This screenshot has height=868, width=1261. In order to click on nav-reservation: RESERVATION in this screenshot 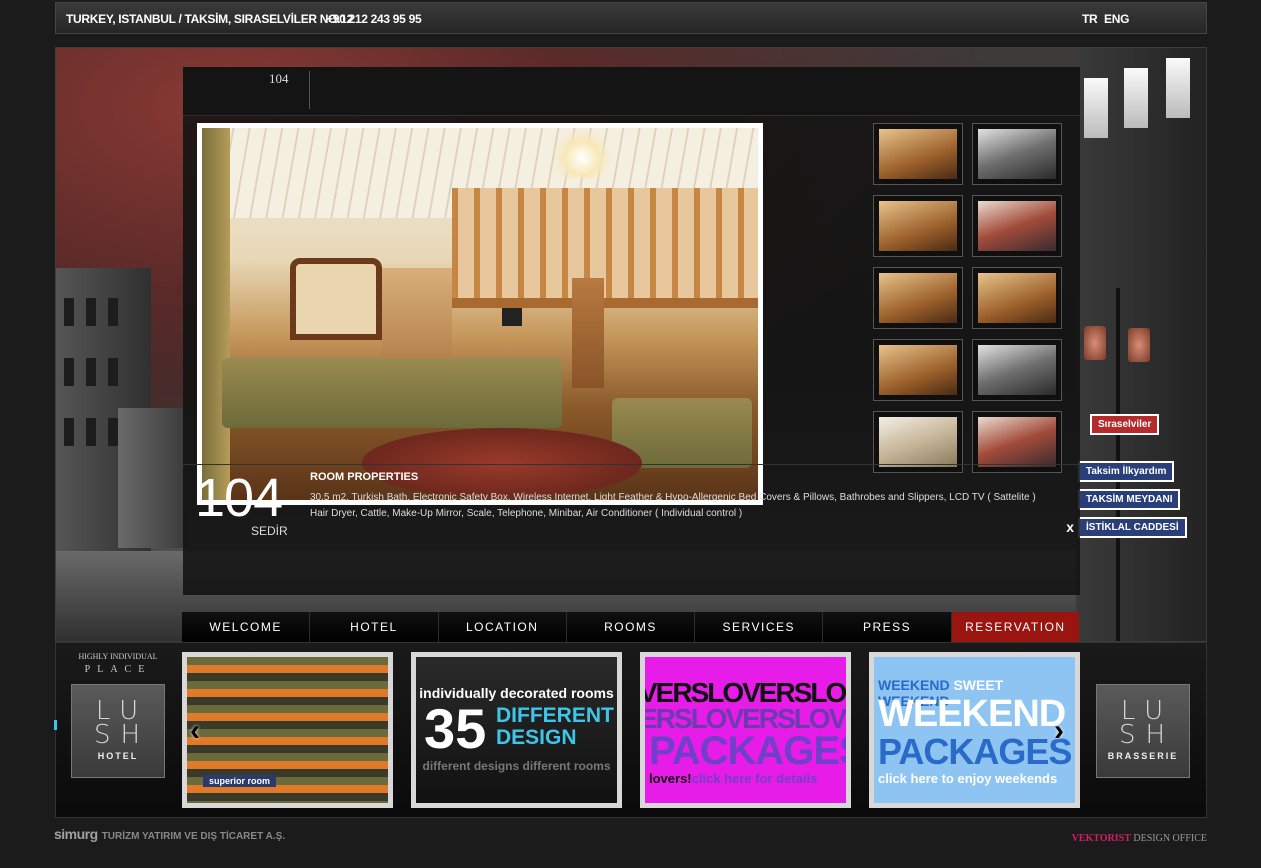, I will do `click(1015, 627)`.